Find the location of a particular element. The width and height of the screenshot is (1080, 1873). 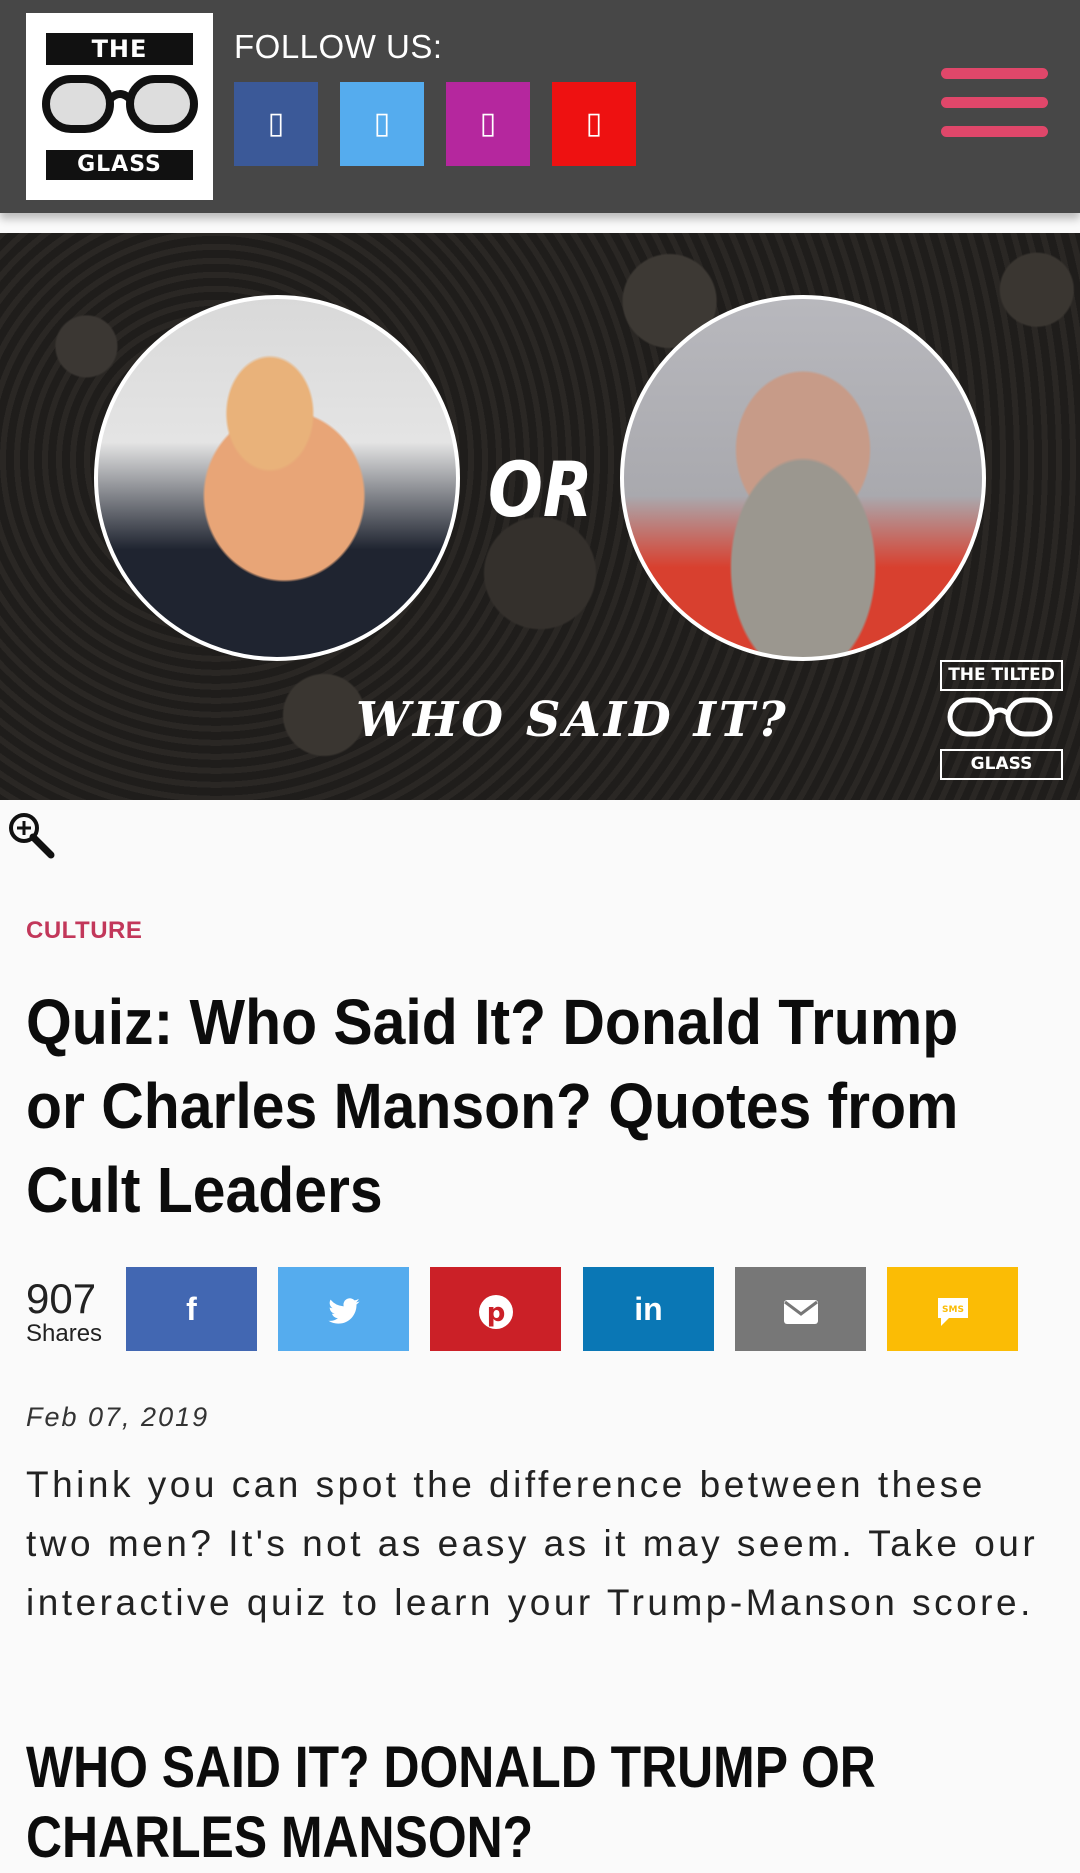

site-logo: THE TILTED GLASS is located at coordinates (119, 106).